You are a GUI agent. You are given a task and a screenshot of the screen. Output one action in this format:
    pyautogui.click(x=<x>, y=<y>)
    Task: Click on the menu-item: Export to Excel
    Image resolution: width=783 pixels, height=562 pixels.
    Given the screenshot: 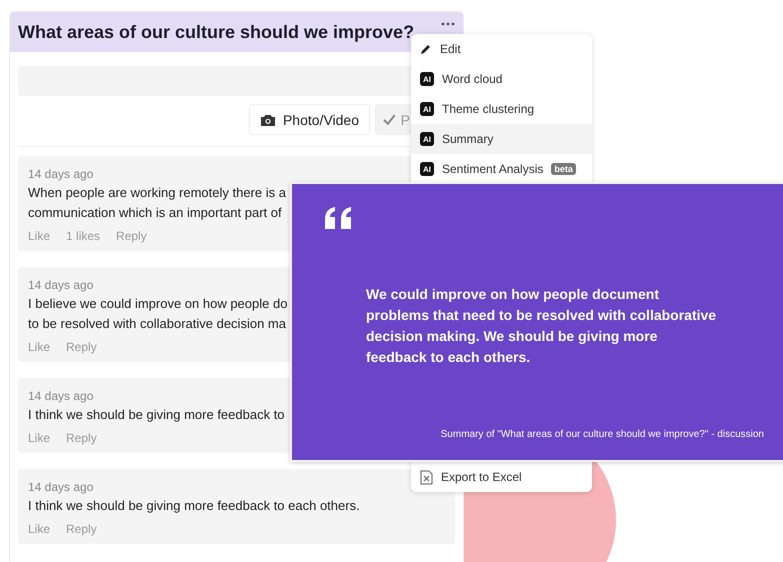 What is the action you would take?
    pyautogui.click(x=501, y=477)
    